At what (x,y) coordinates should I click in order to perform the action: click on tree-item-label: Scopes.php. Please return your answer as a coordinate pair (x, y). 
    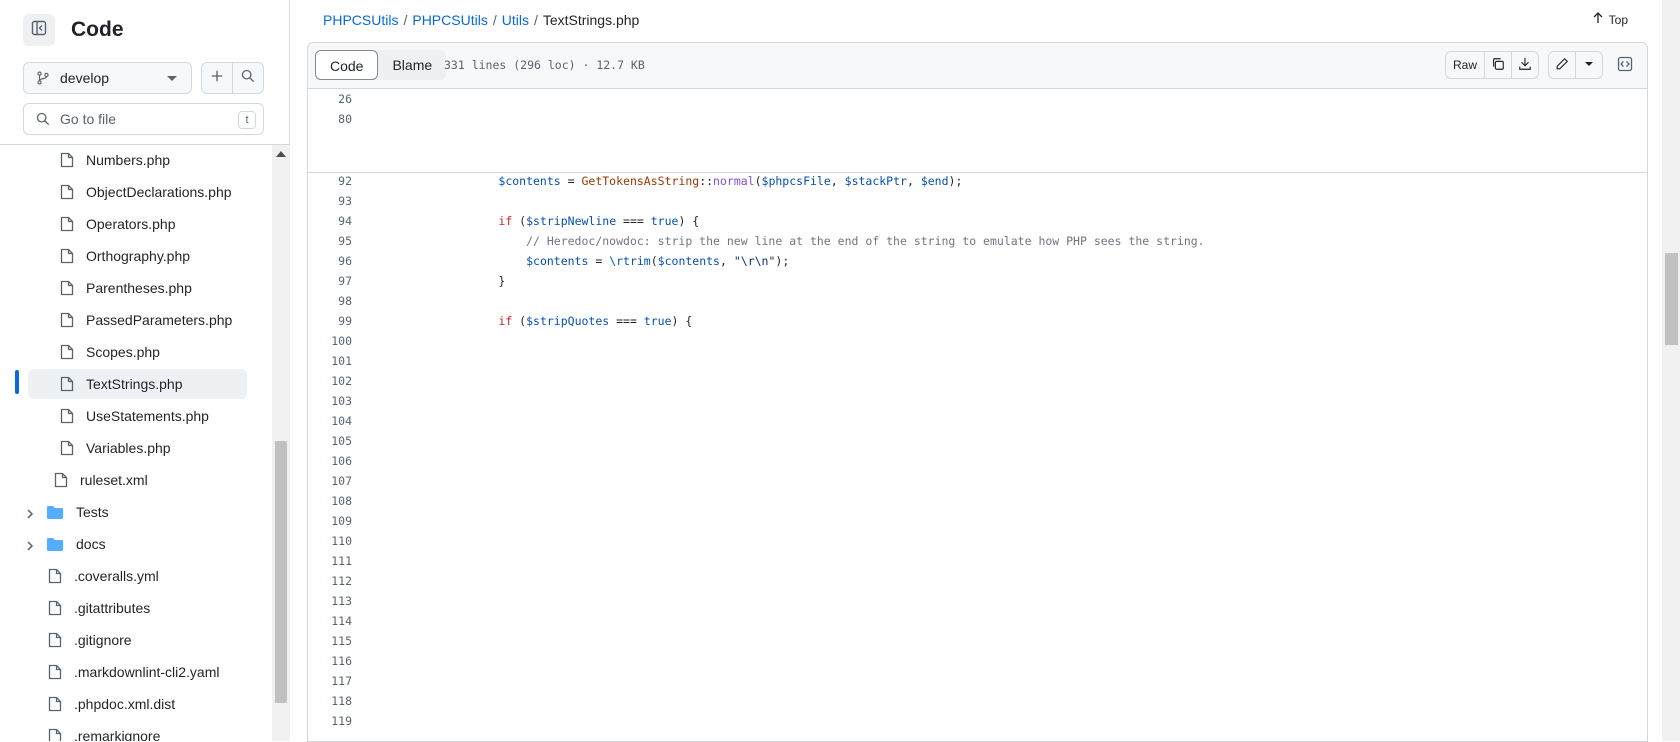
    Looking at the image, I should click on (123, 352).